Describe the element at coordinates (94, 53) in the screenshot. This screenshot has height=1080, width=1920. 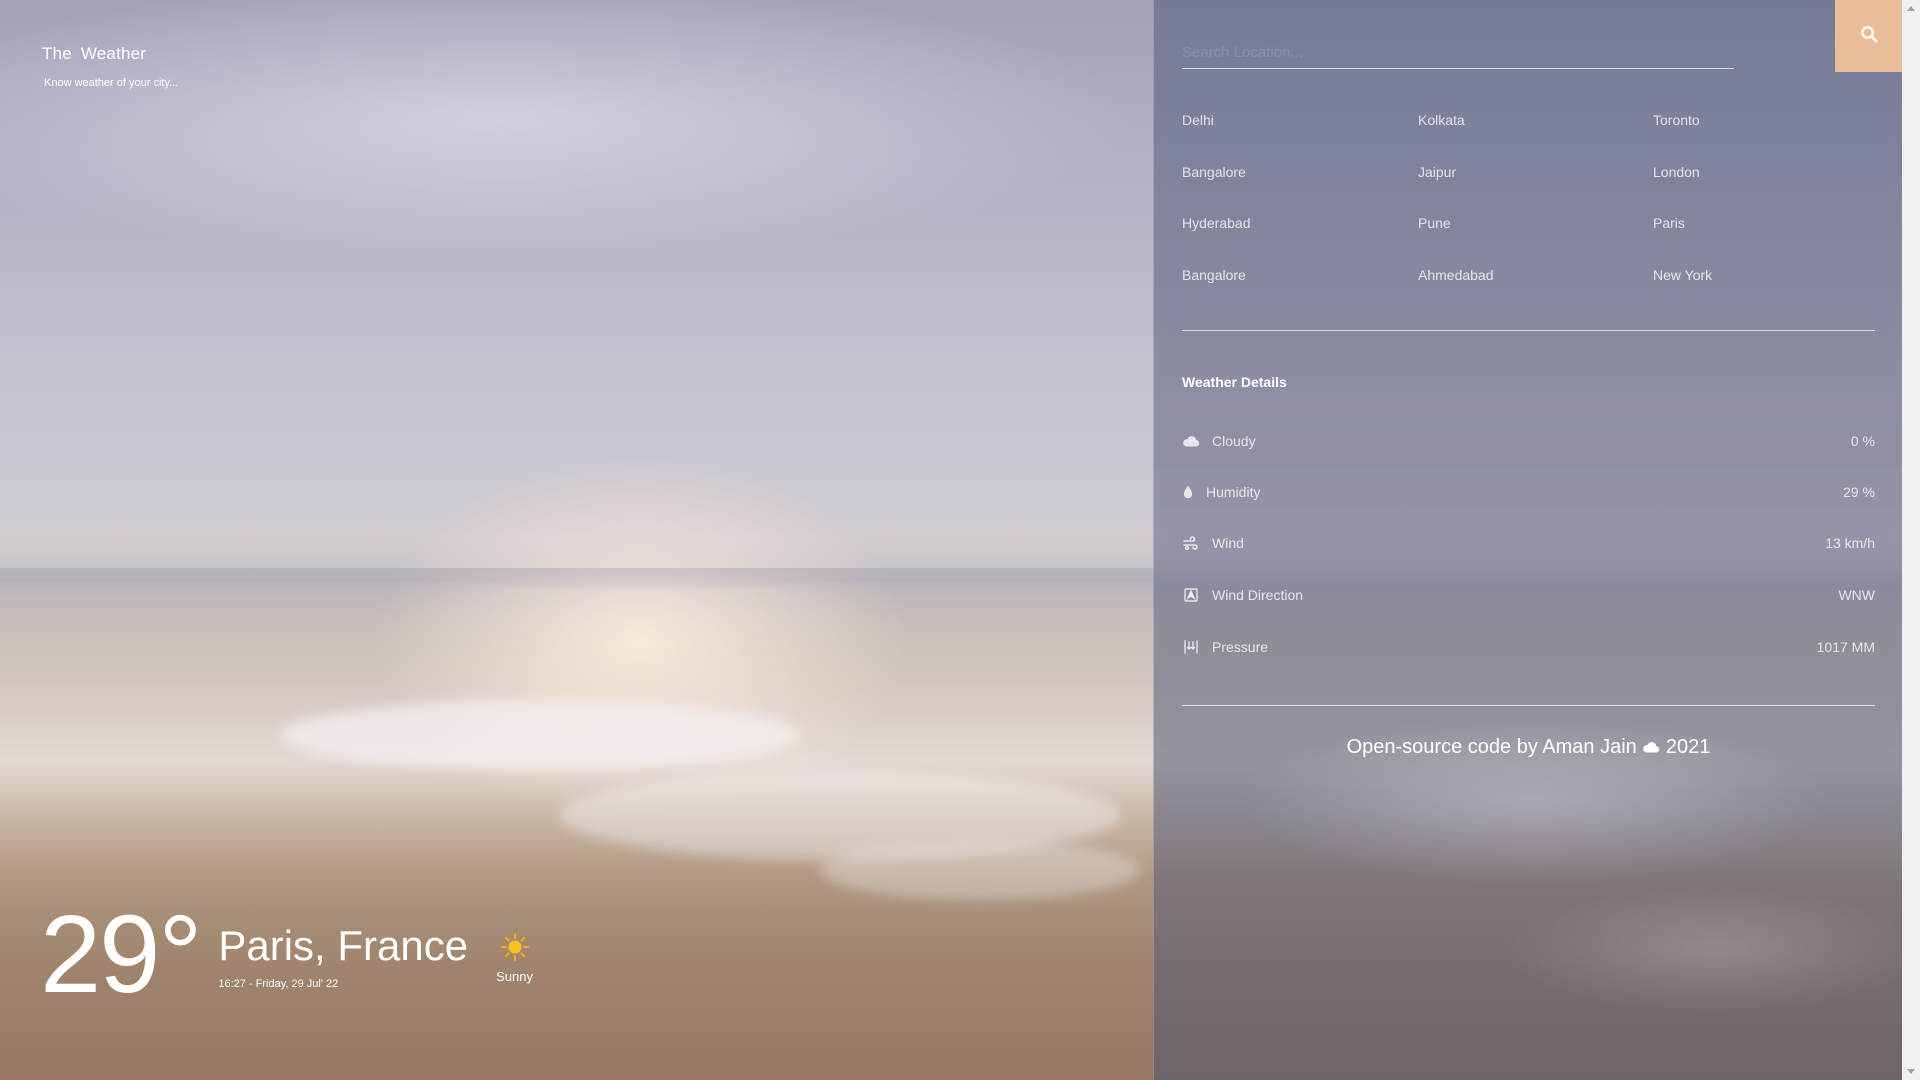
I see `app-title: The Weather` at that location.